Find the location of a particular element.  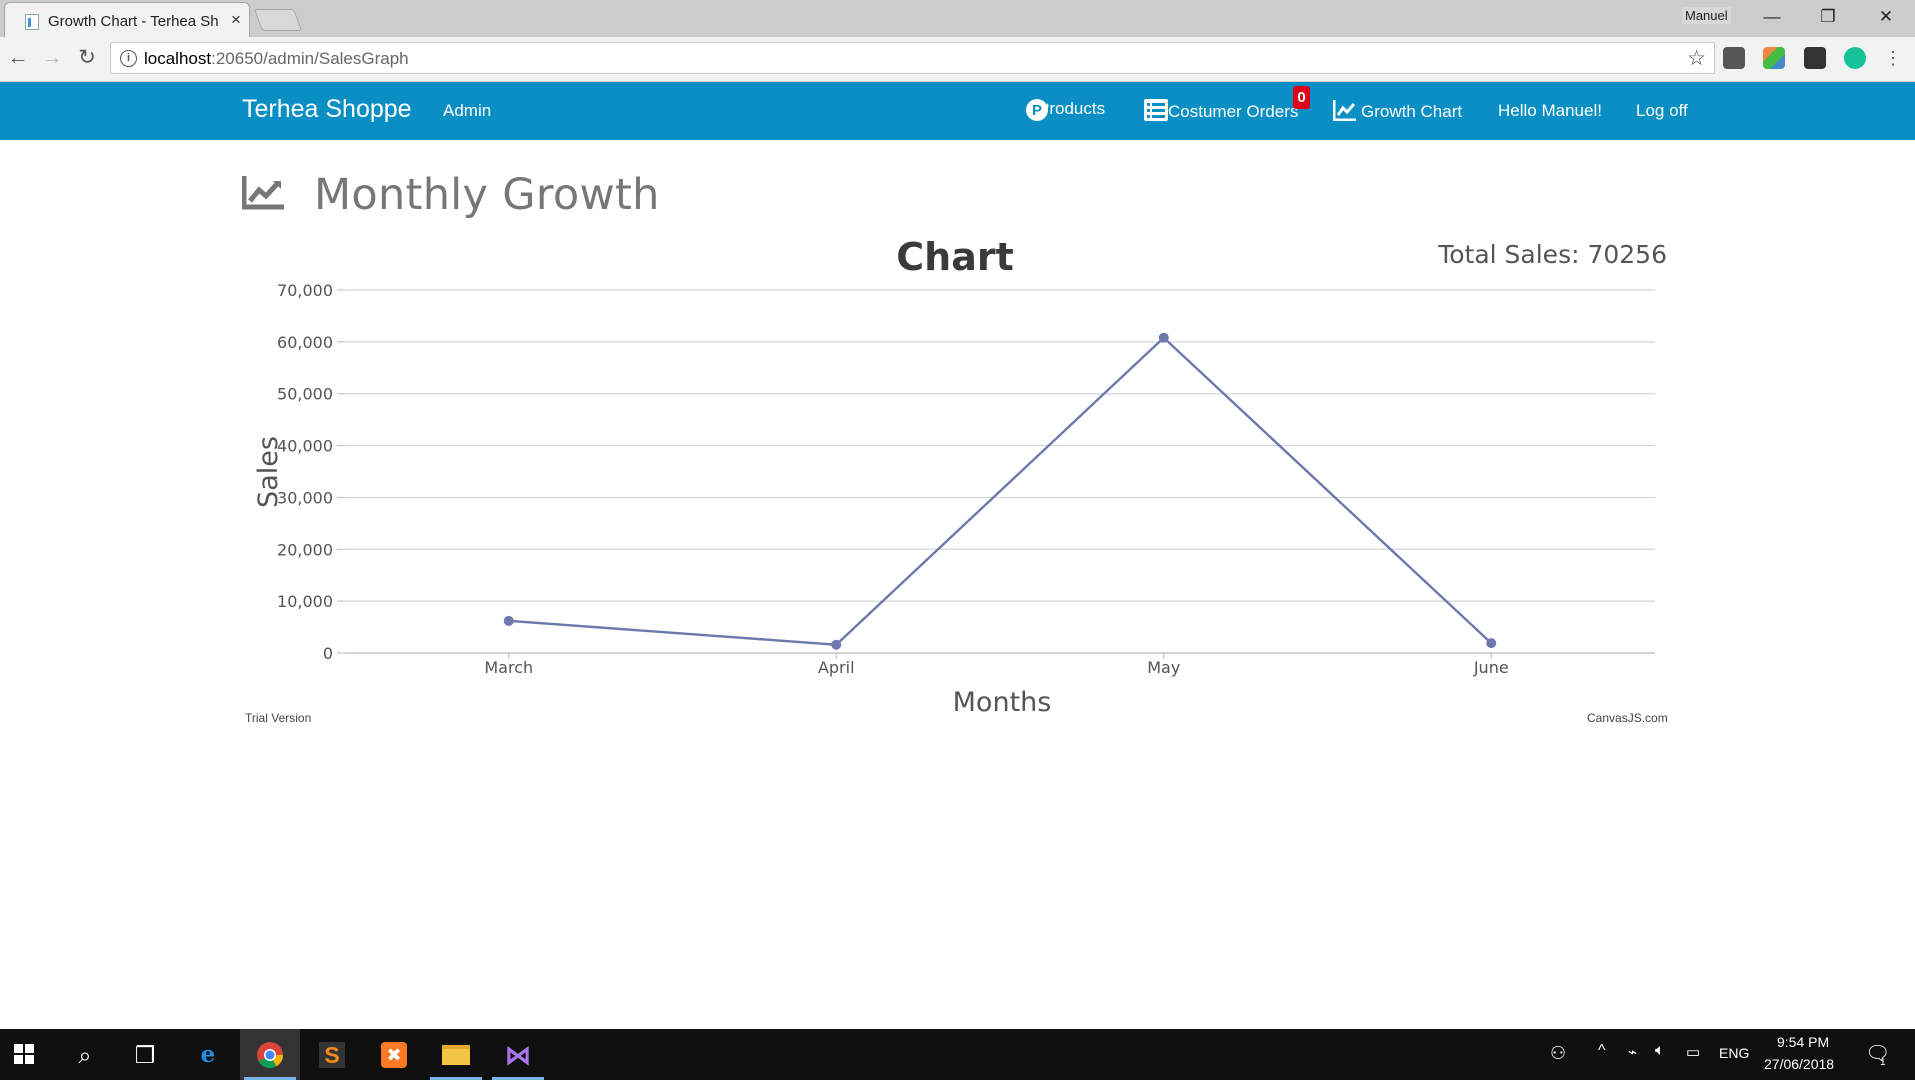

y-tick-label: 30,000 is located at coordinates (305, 497).